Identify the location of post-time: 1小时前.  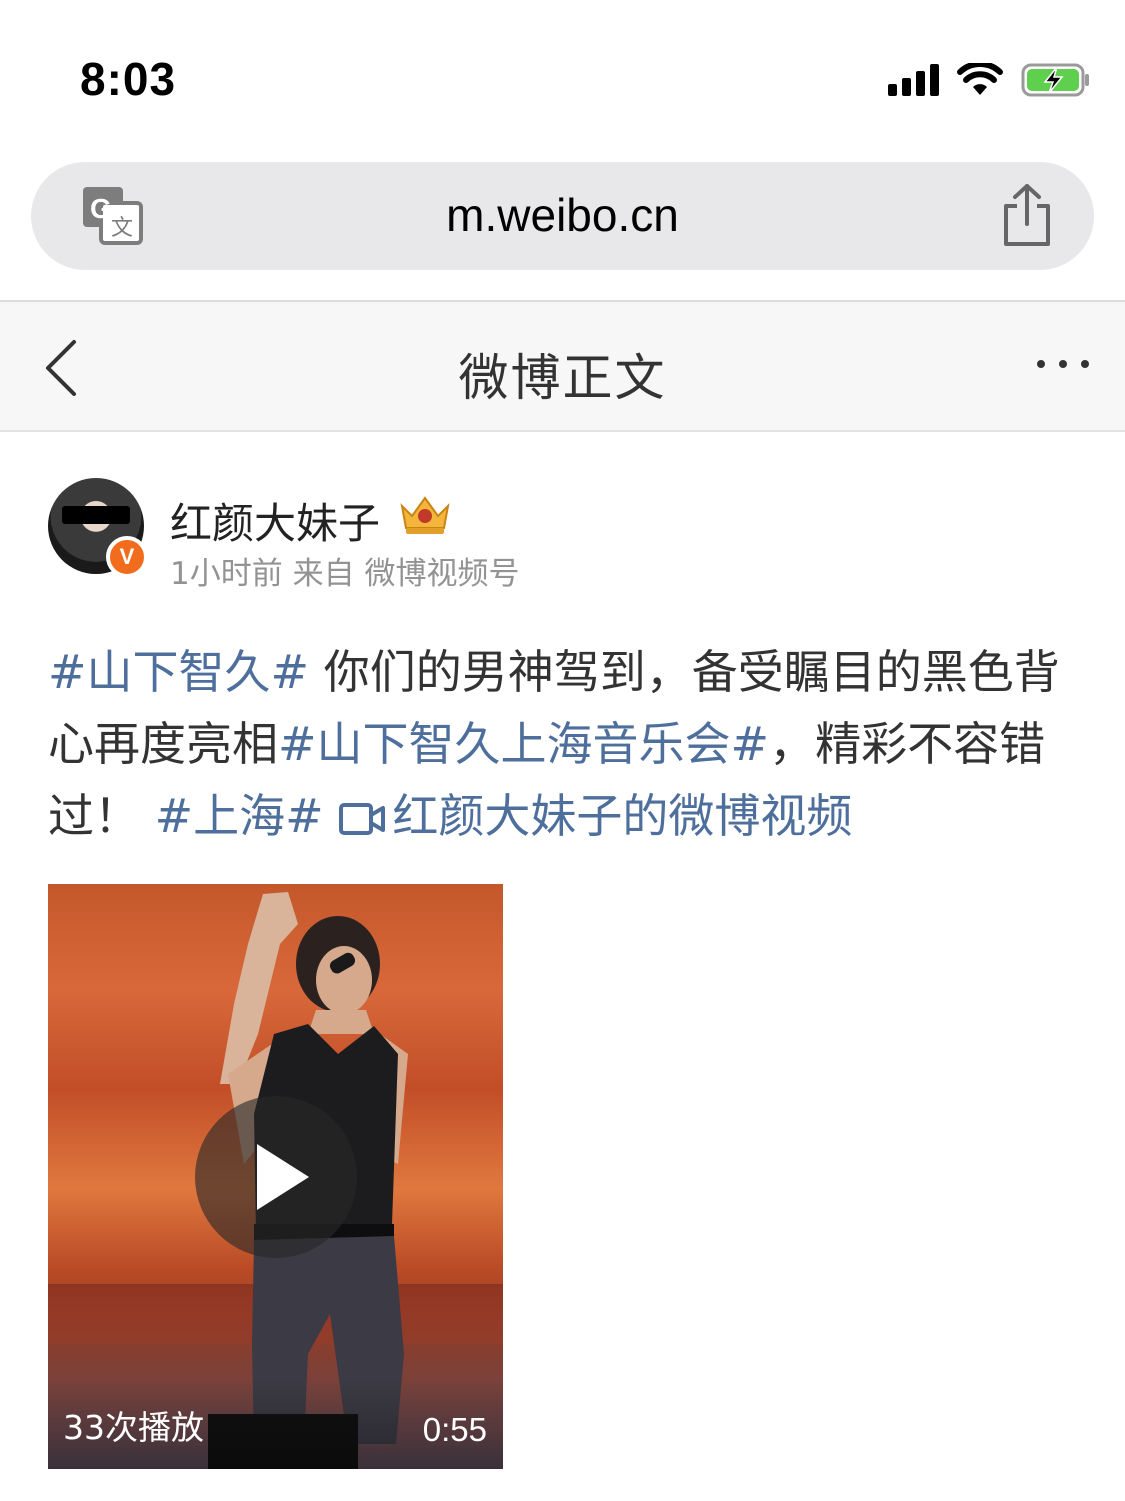
(226, 574).